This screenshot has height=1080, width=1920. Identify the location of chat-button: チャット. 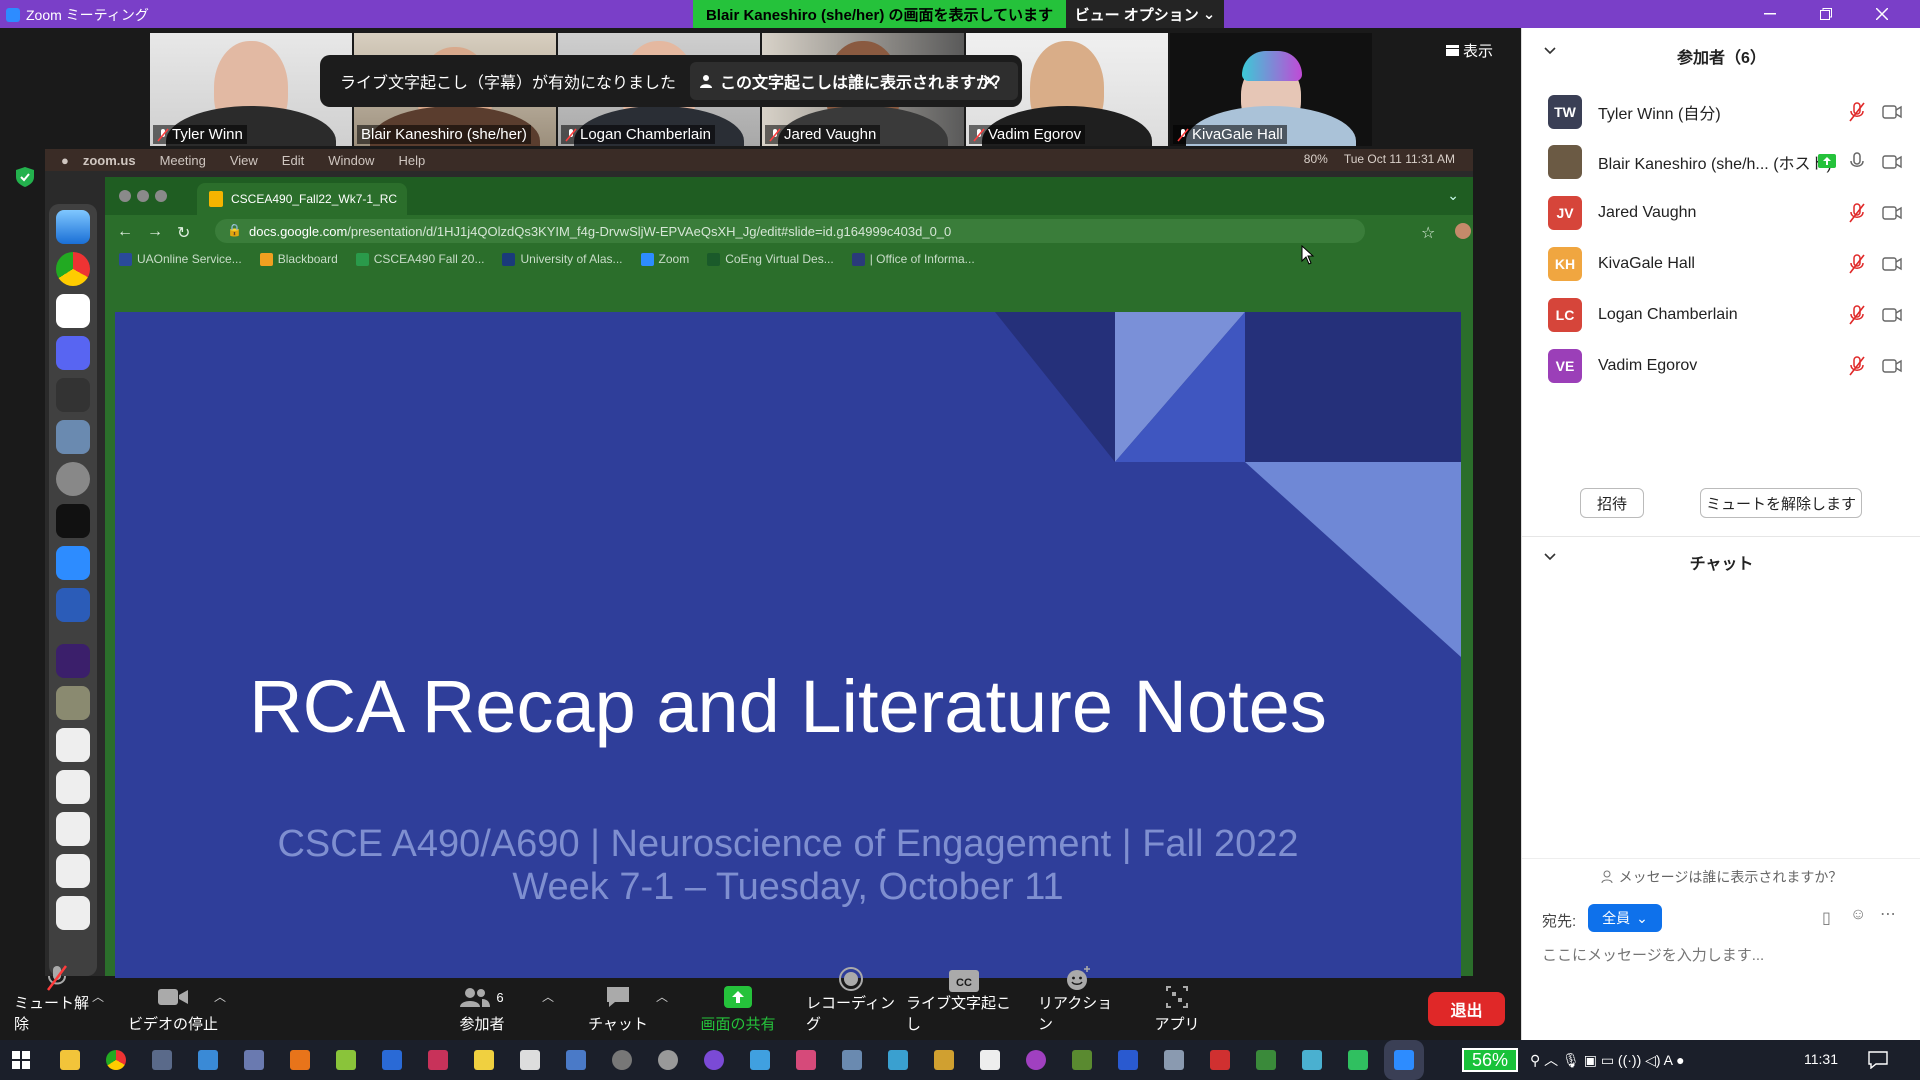
(618, 1009).